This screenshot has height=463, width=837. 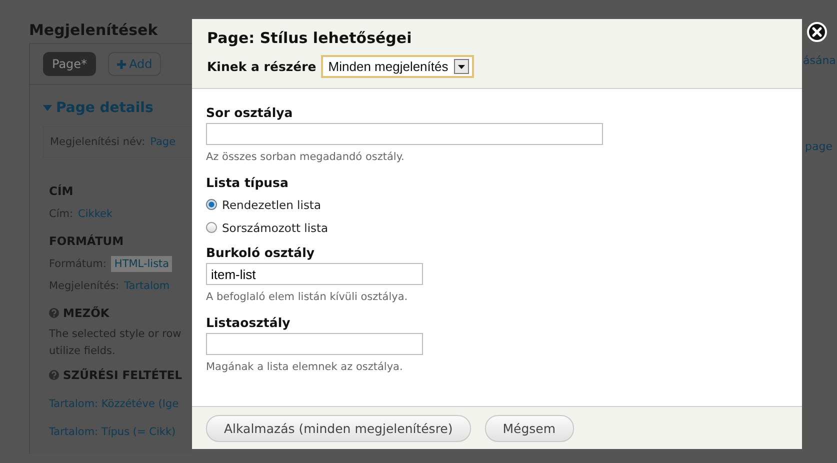 I want to click on details-title: Page details, so click(x=105, y=108).